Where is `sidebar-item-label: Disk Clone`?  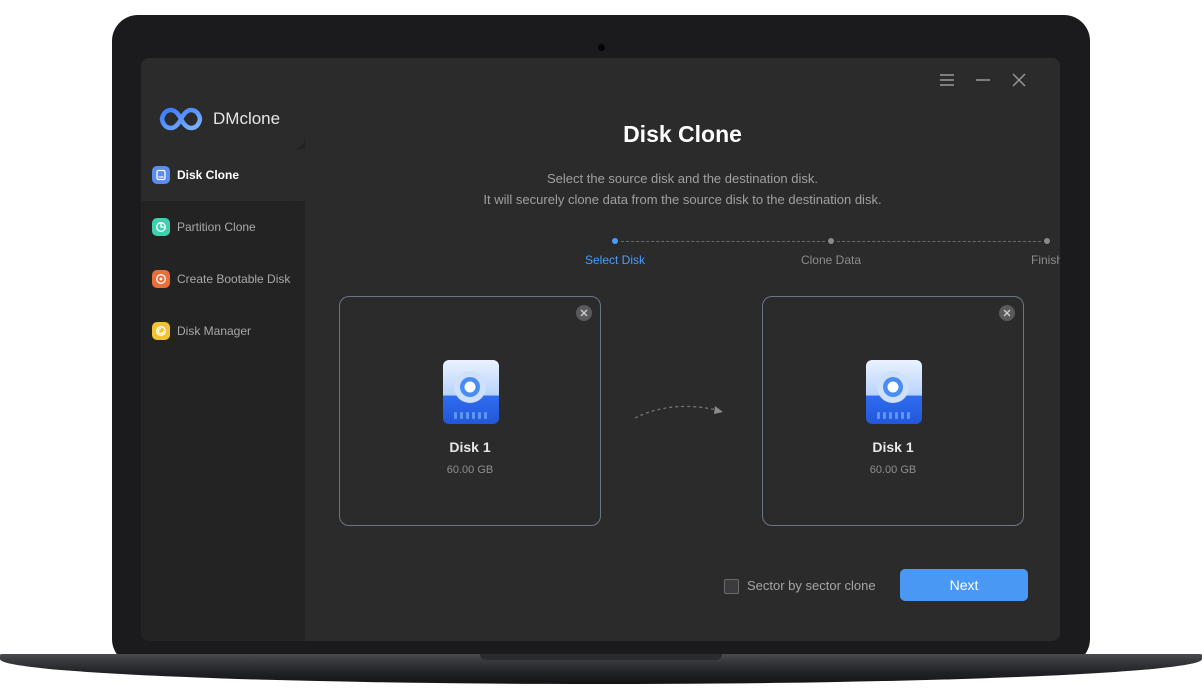 sidebar-item-label: Disk Clone is located at coordinates (208, 175).